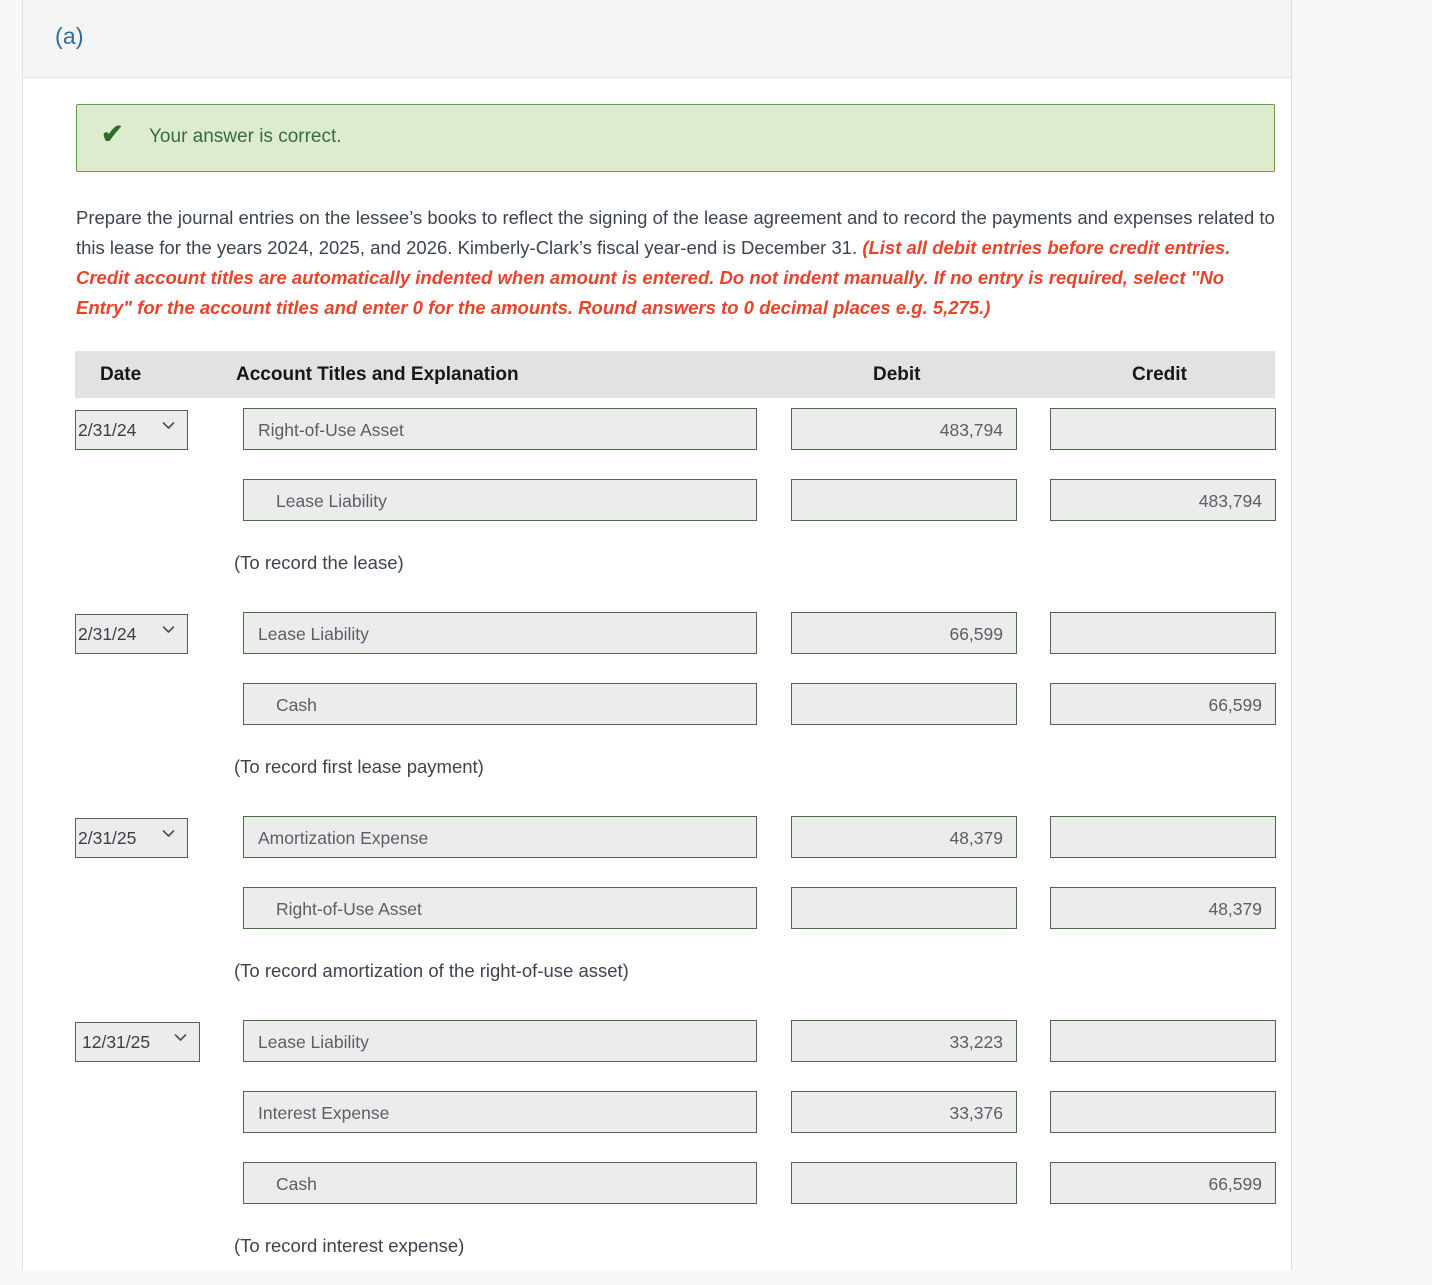 Image resolution: width=1432 pixels, height=1285 pixels. I want to click on date-select-value: 2/31/25, so click(107, 838).